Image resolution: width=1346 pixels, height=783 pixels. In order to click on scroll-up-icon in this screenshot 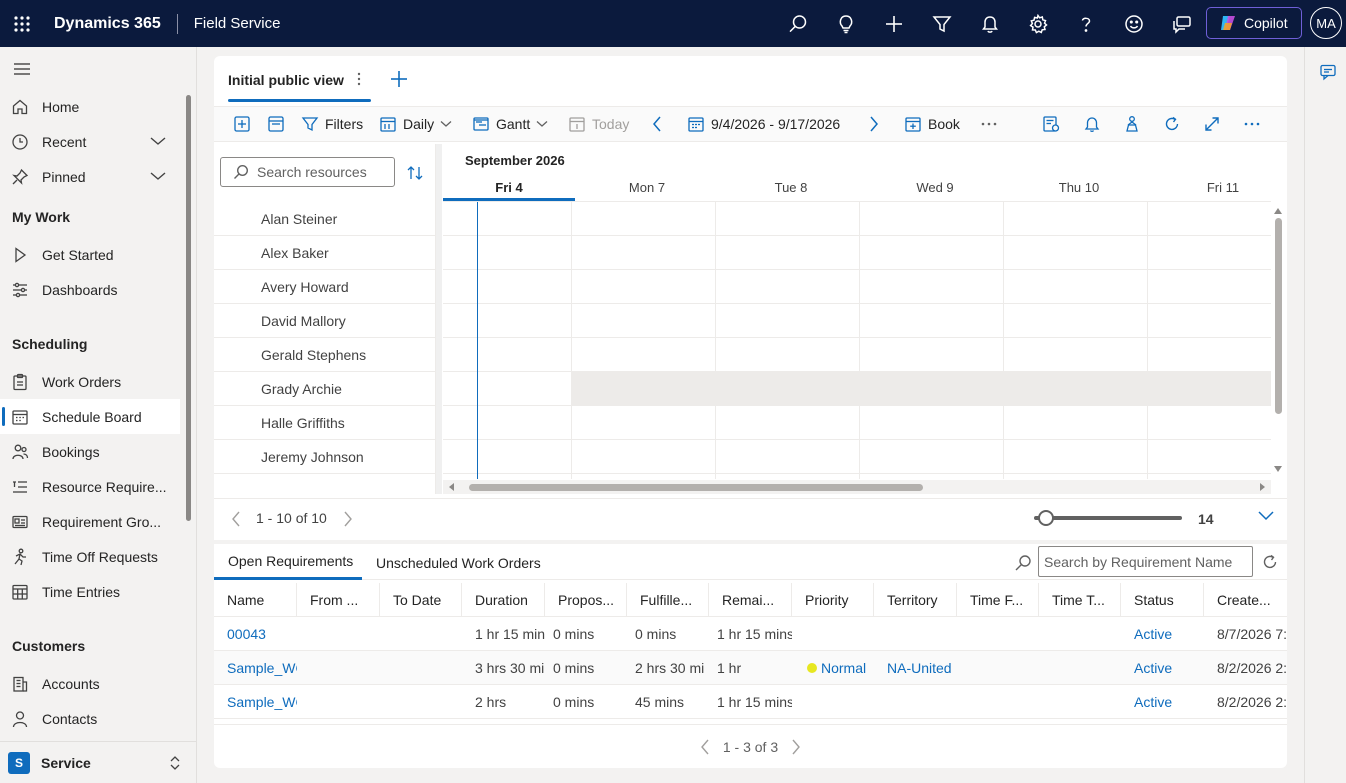, I will do `click(1278, 211)`.